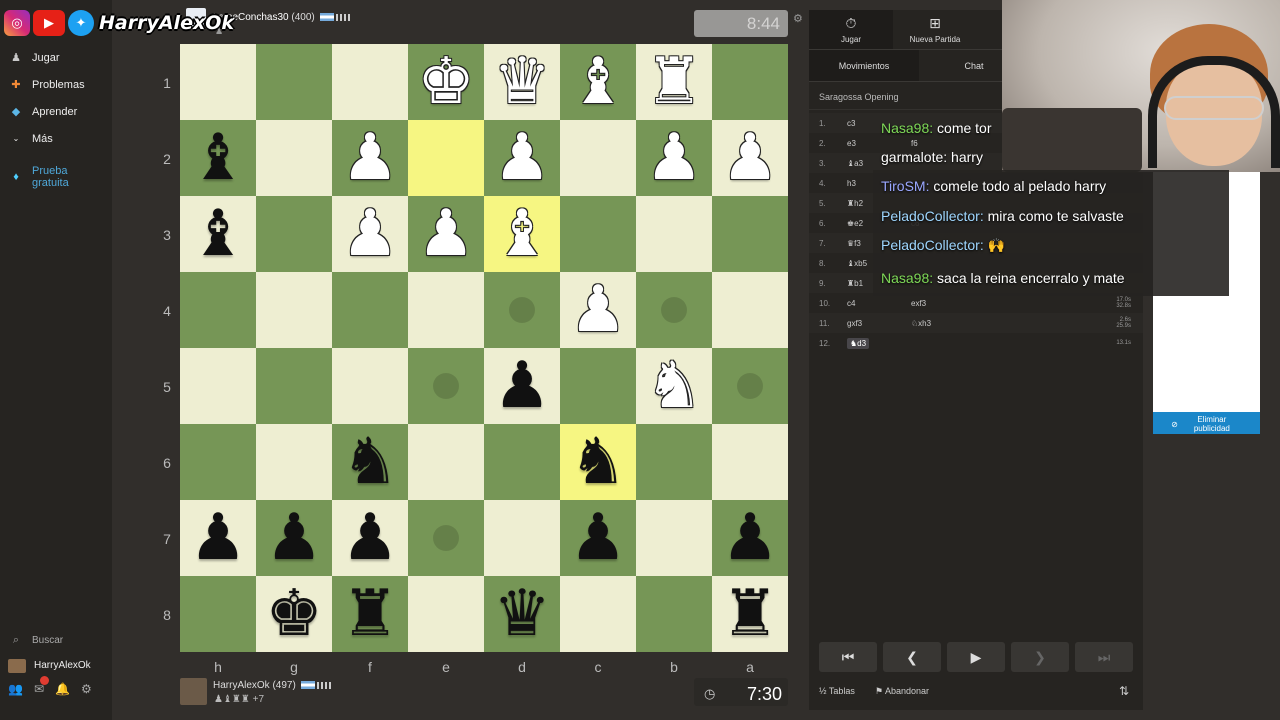 The width and height of the screenshot is (1280, 720). Describe the element at coordinates (674, 234) in the screenshot. I see `square-b3` at that location.